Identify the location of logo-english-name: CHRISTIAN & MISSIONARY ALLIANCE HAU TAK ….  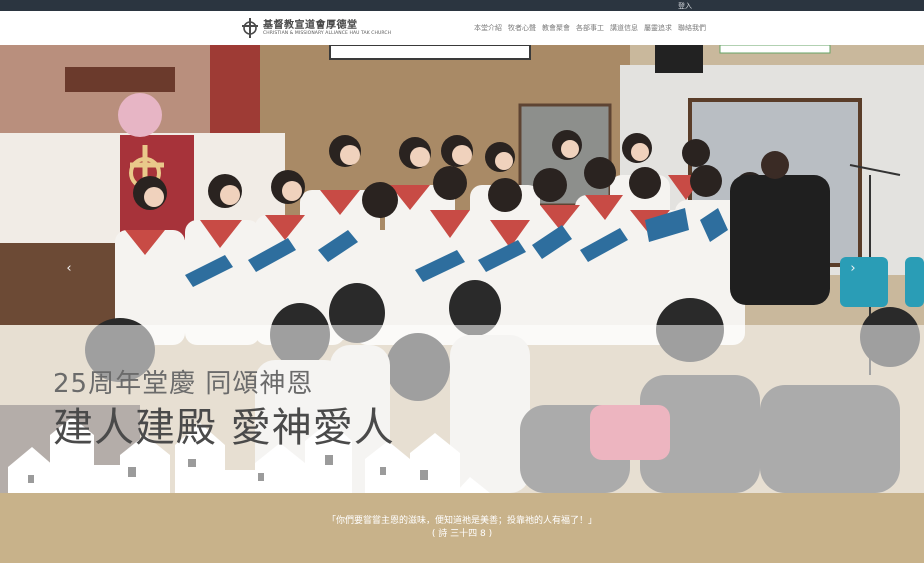
(327, 33).